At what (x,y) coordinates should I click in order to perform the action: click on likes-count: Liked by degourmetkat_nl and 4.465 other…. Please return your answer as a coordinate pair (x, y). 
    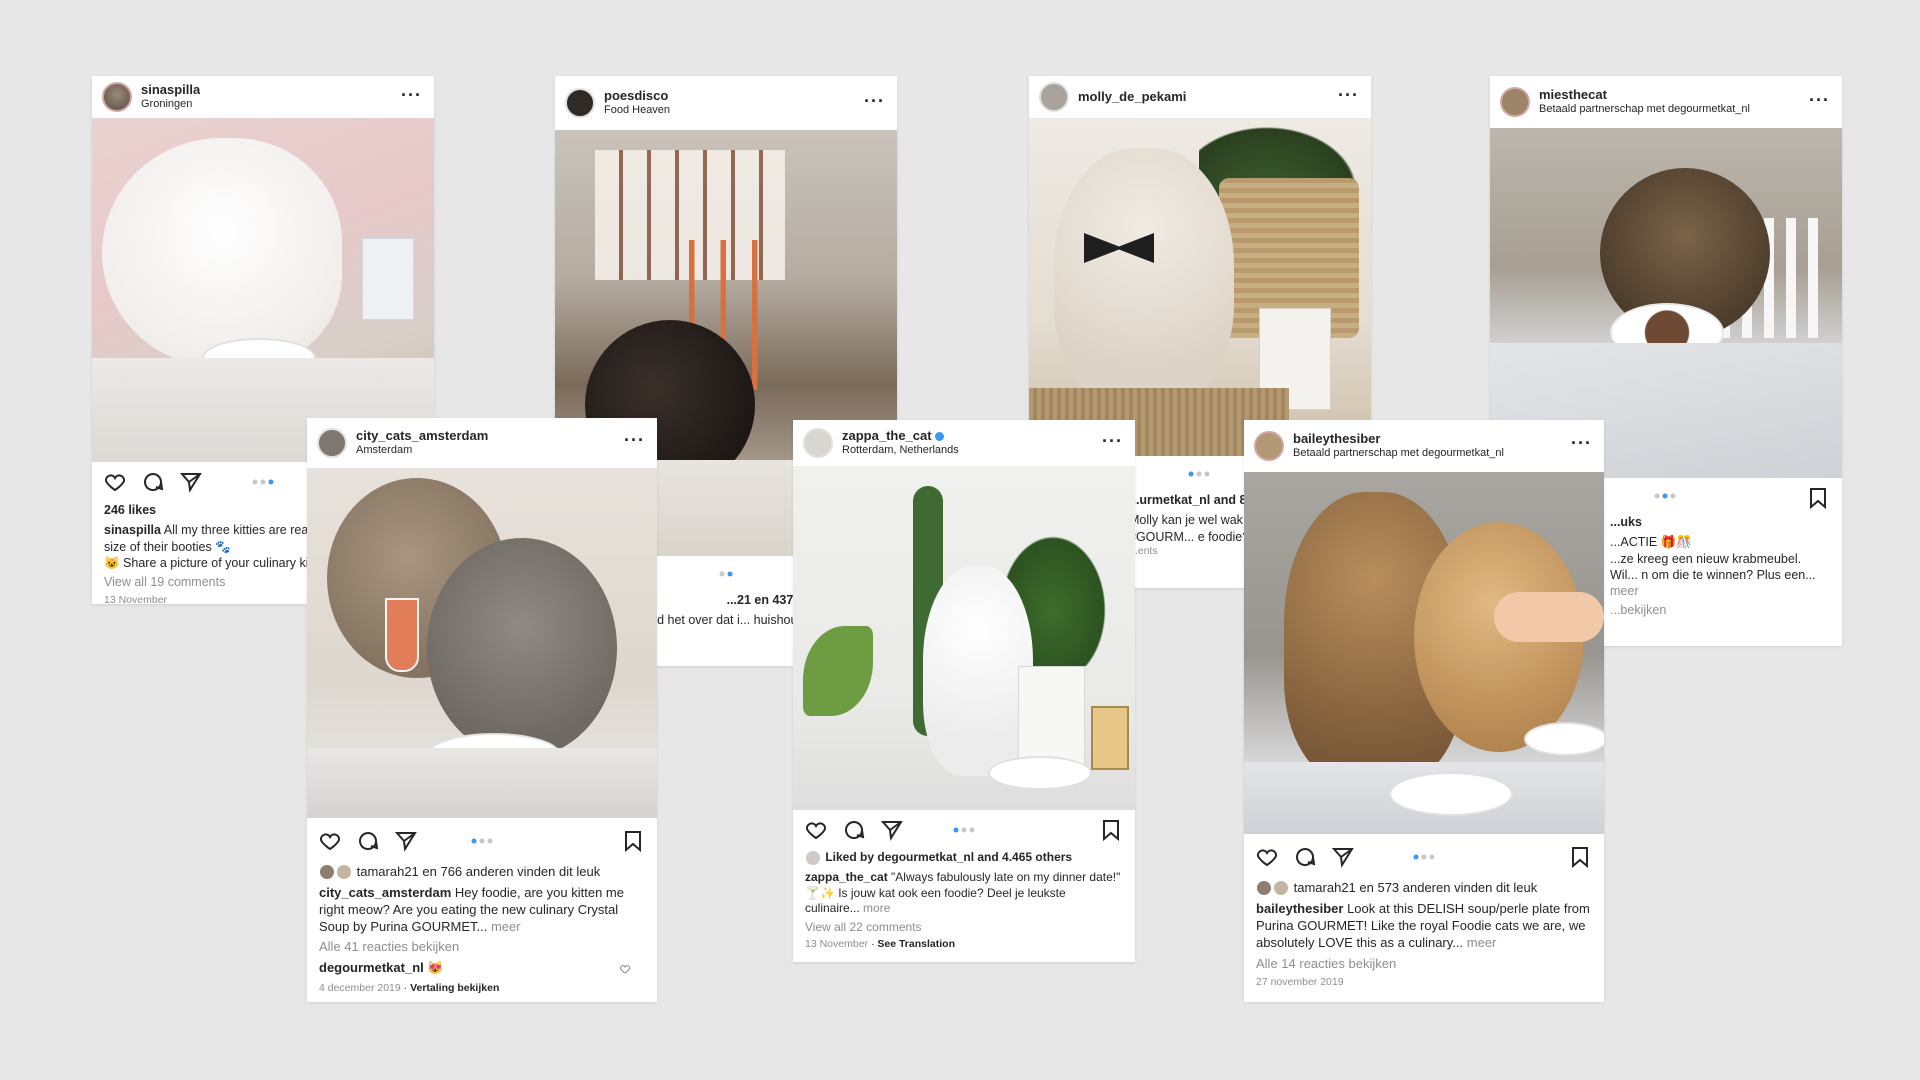
    Looking at the image, I should click on (948, 858).